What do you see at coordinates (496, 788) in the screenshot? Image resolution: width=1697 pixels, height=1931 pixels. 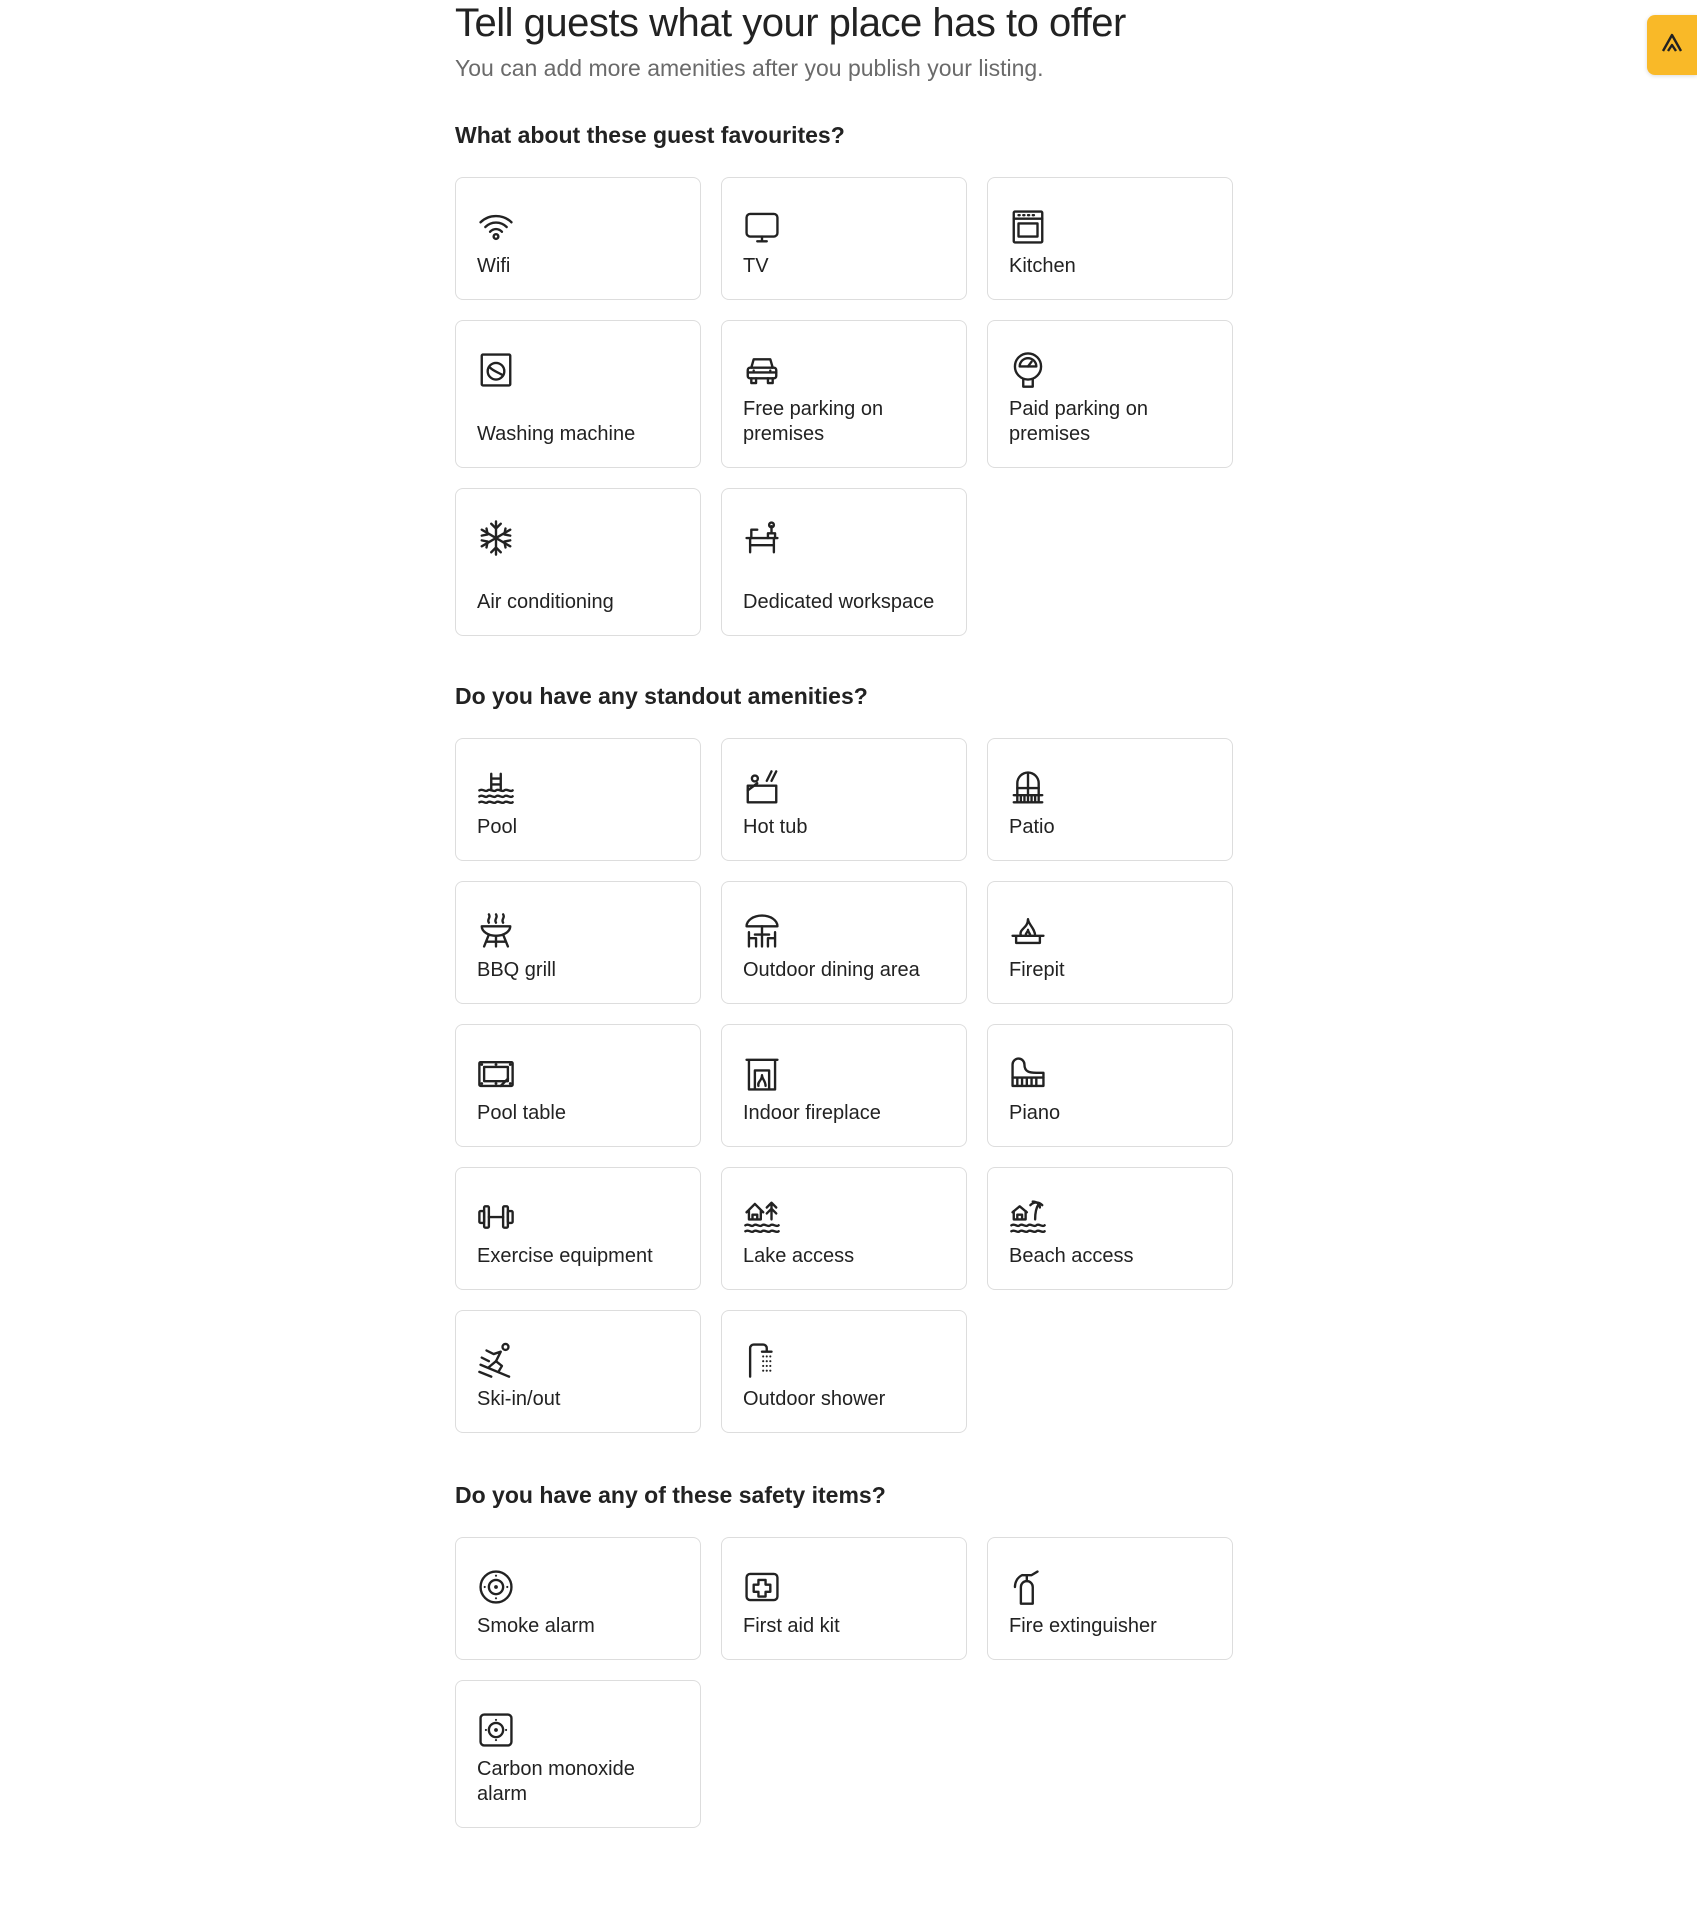 I see `pool-icon` at bounding box center [496, 788].